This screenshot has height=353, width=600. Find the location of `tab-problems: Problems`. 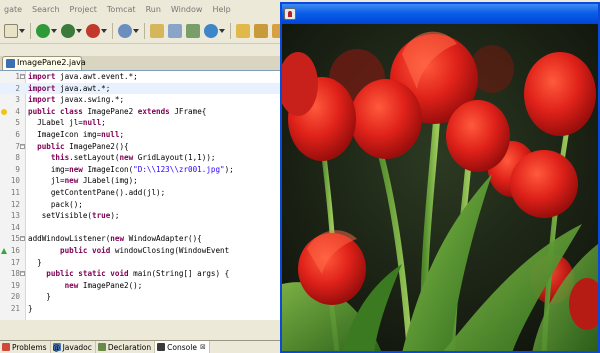

tab-problems: Problems is located at coordinates (25, 346).